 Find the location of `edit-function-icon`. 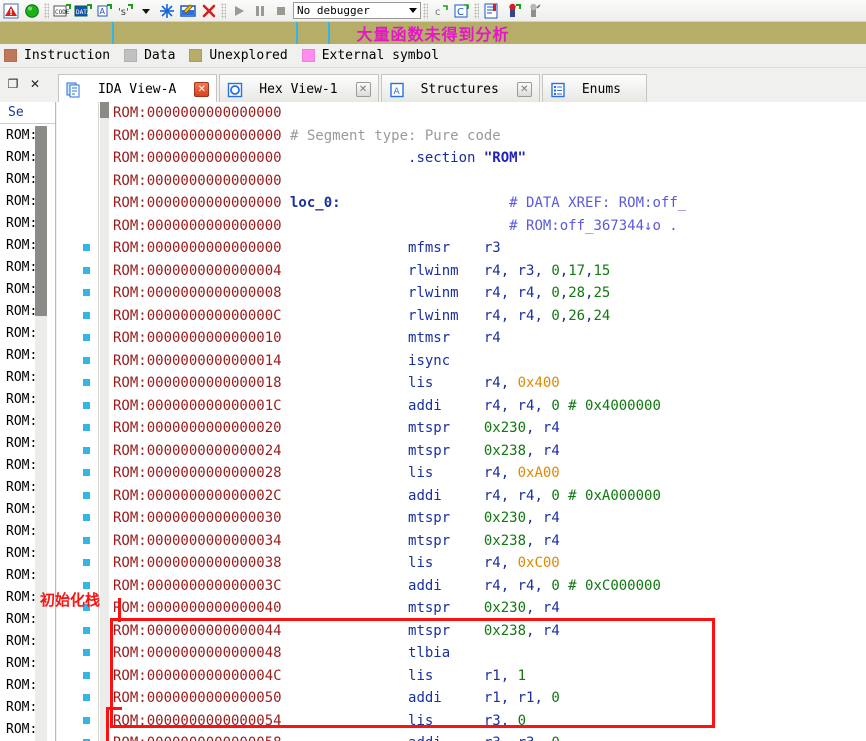

edit-function-icon is located at coordinates (187, 11).